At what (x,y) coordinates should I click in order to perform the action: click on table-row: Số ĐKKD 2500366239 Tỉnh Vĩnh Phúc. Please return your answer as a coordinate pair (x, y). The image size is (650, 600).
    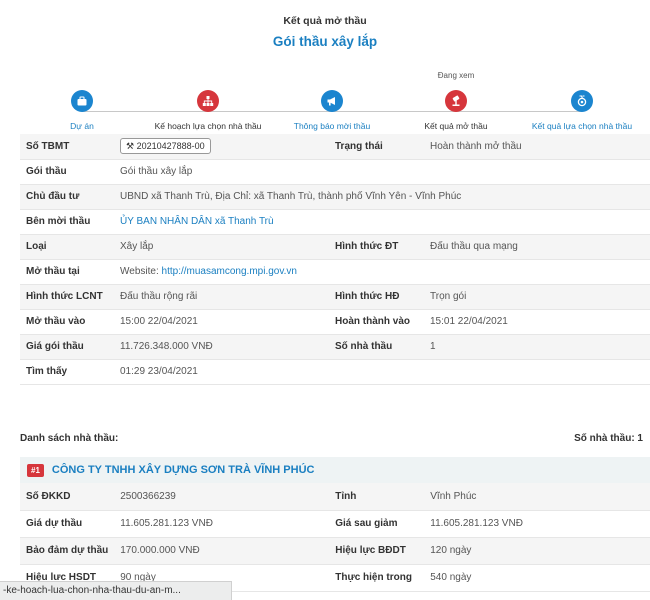
    Looking at the image, I should click on (335, 497).